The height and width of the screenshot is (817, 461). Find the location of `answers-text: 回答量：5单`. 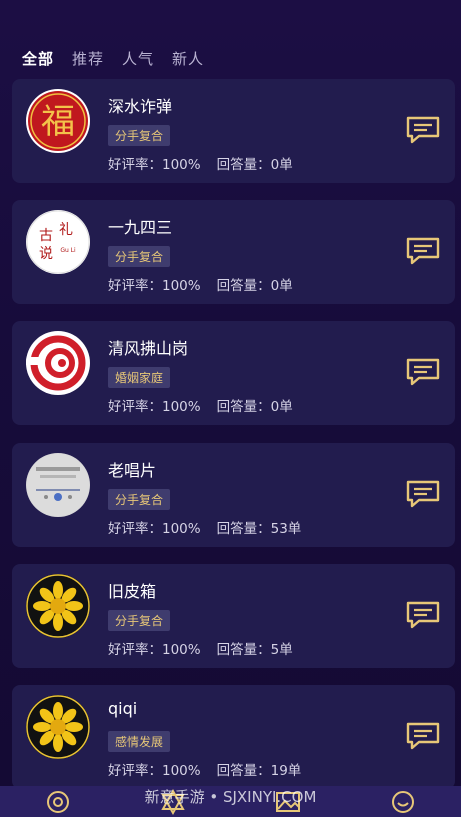

answers-text: 回答量：5单 is located at coordinates (254, 650).